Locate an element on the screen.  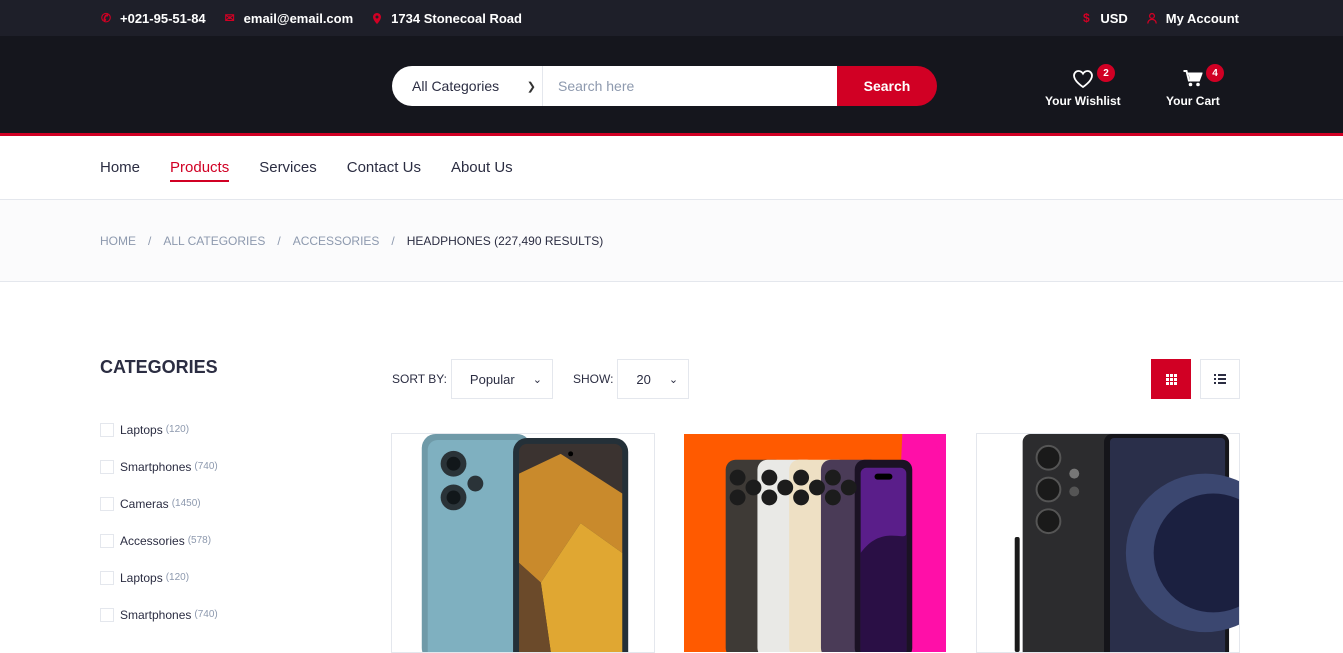
sort-by-value: Popular is located at coordinates (492, 379).